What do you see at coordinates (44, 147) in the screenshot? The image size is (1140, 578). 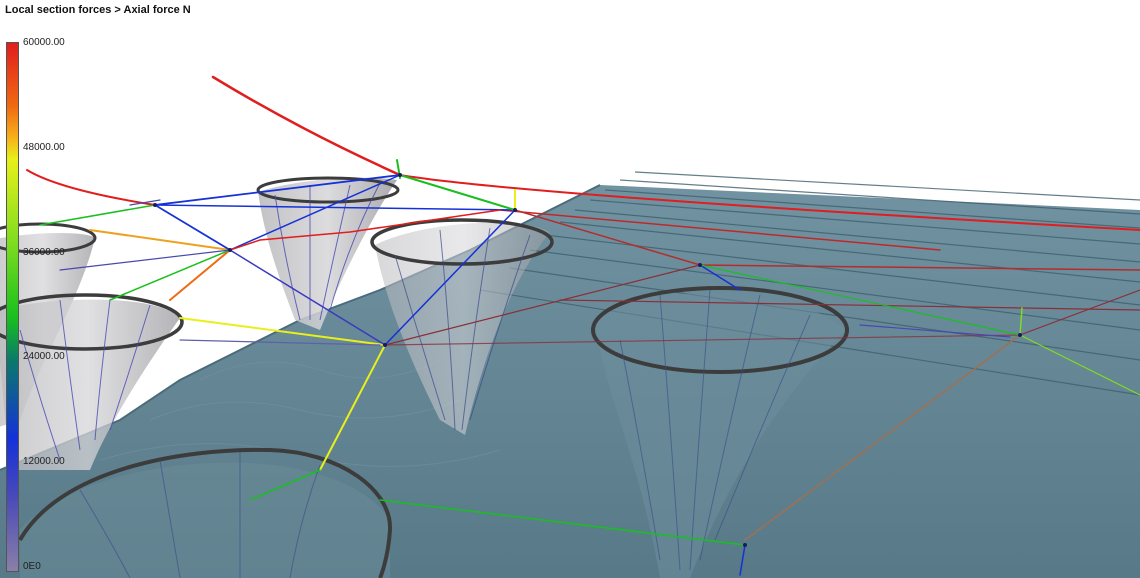 I see `legend-tick: 48000.00` at bounding box center [44, 147].